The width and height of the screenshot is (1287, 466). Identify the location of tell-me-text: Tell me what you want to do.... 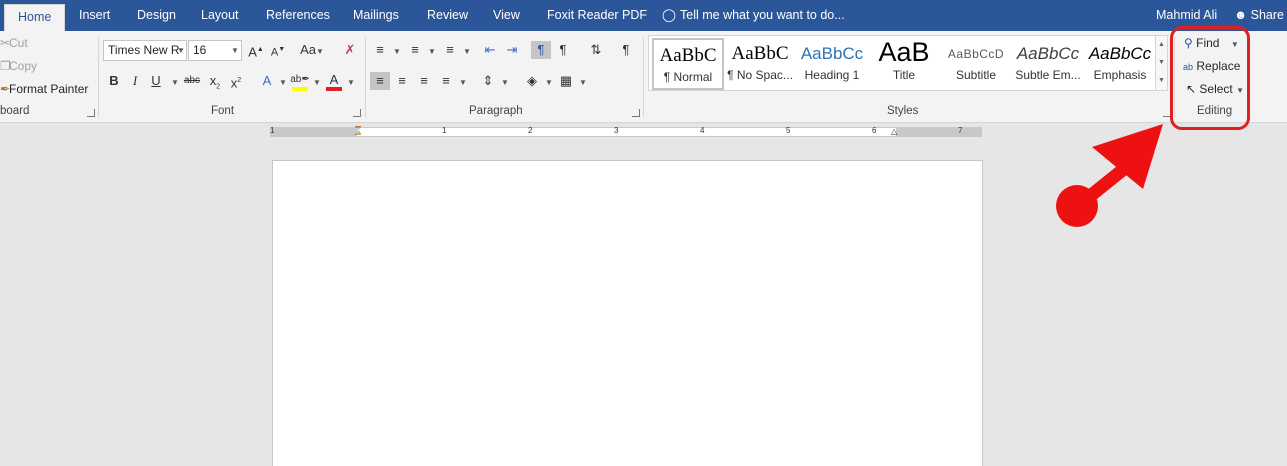
(762, 15).